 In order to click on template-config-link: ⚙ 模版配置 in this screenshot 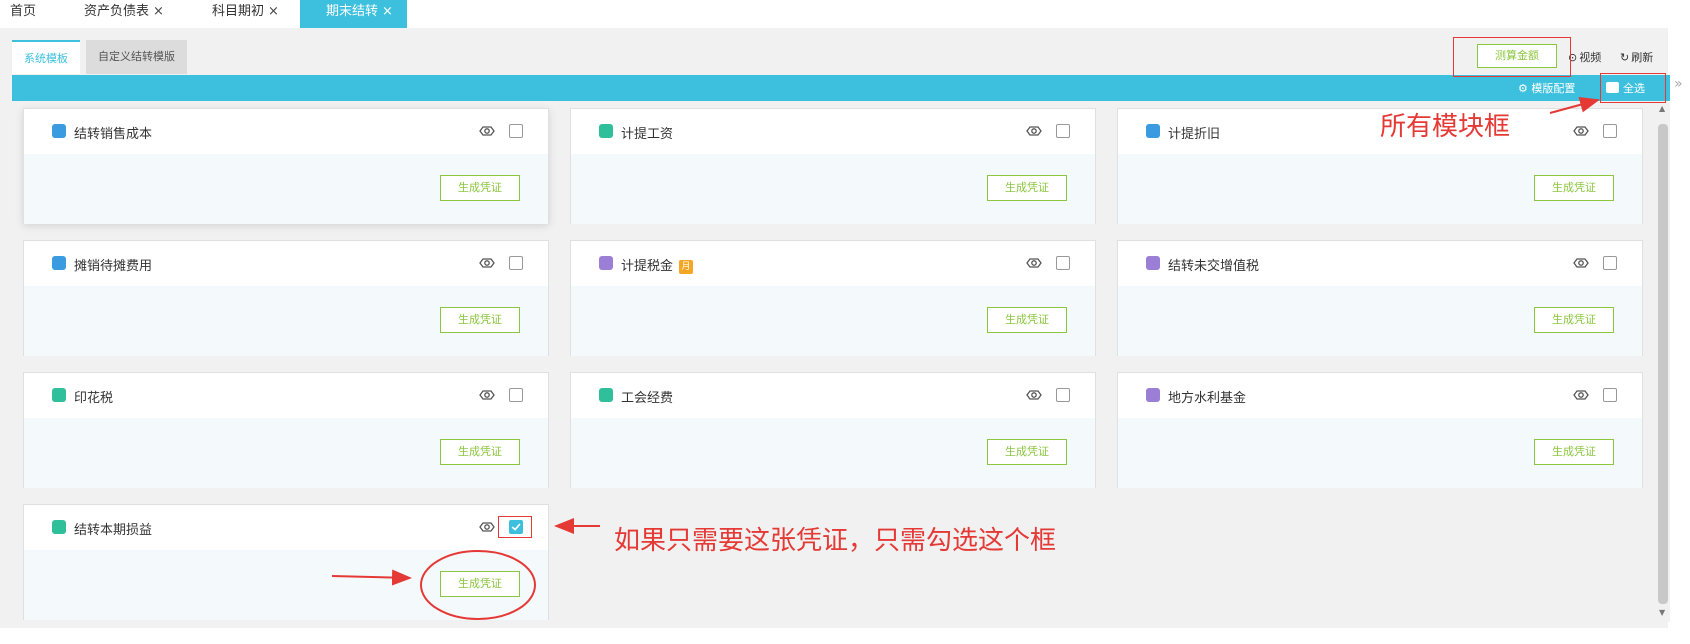, I will do `click(1546, 88)`.